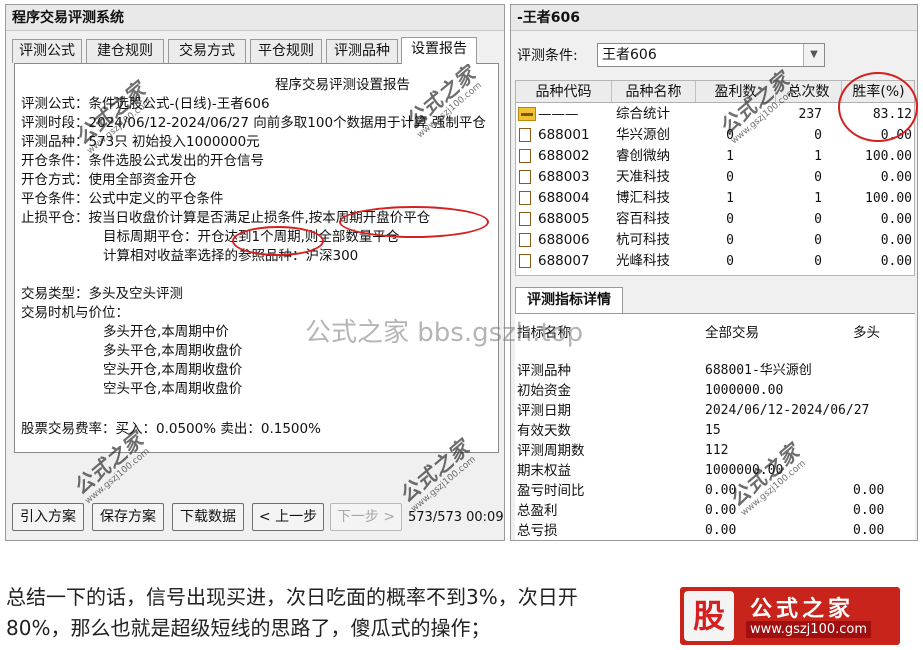  What do you see at coordinates (758, 370) in the screenshot?
I see `detail-value-all: 688001-华兴源创` at bounding box center [758, 370].